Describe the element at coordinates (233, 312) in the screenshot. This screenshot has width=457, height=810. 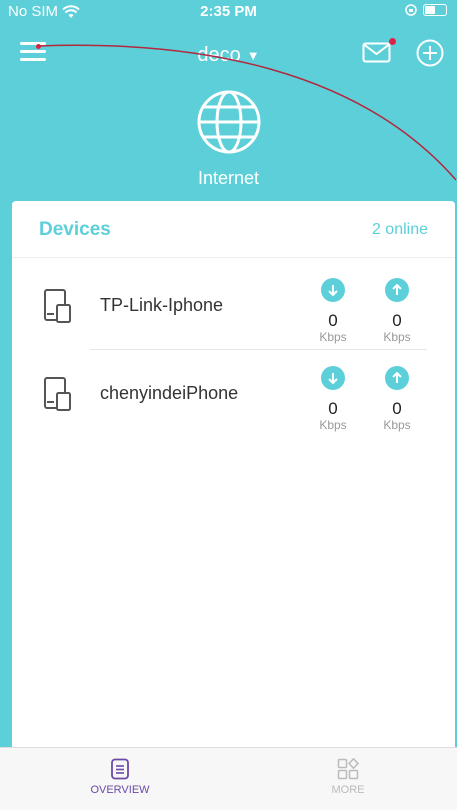
I see `device-row: TP-Link-Iphone 0 Kbps 0 Kbps` at that location.